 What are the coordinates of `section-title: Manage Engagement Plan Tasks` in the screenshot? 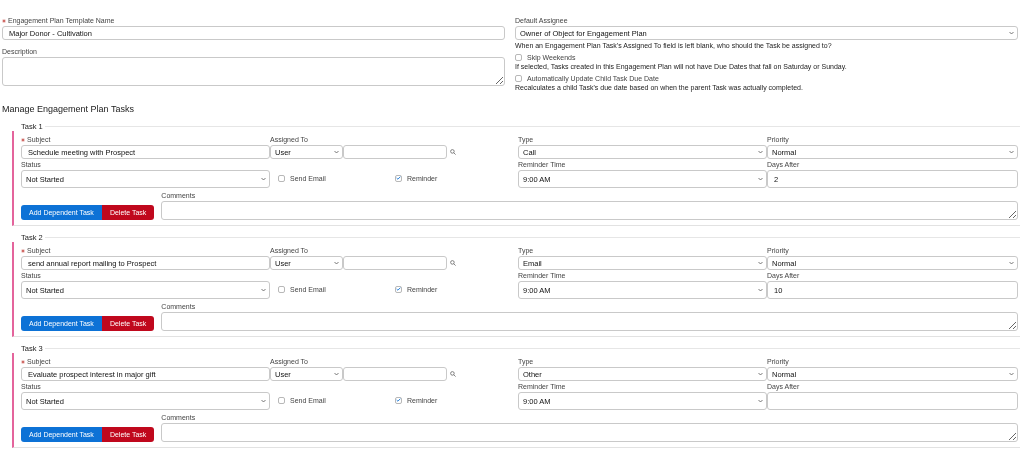 It's located at (68, 109).